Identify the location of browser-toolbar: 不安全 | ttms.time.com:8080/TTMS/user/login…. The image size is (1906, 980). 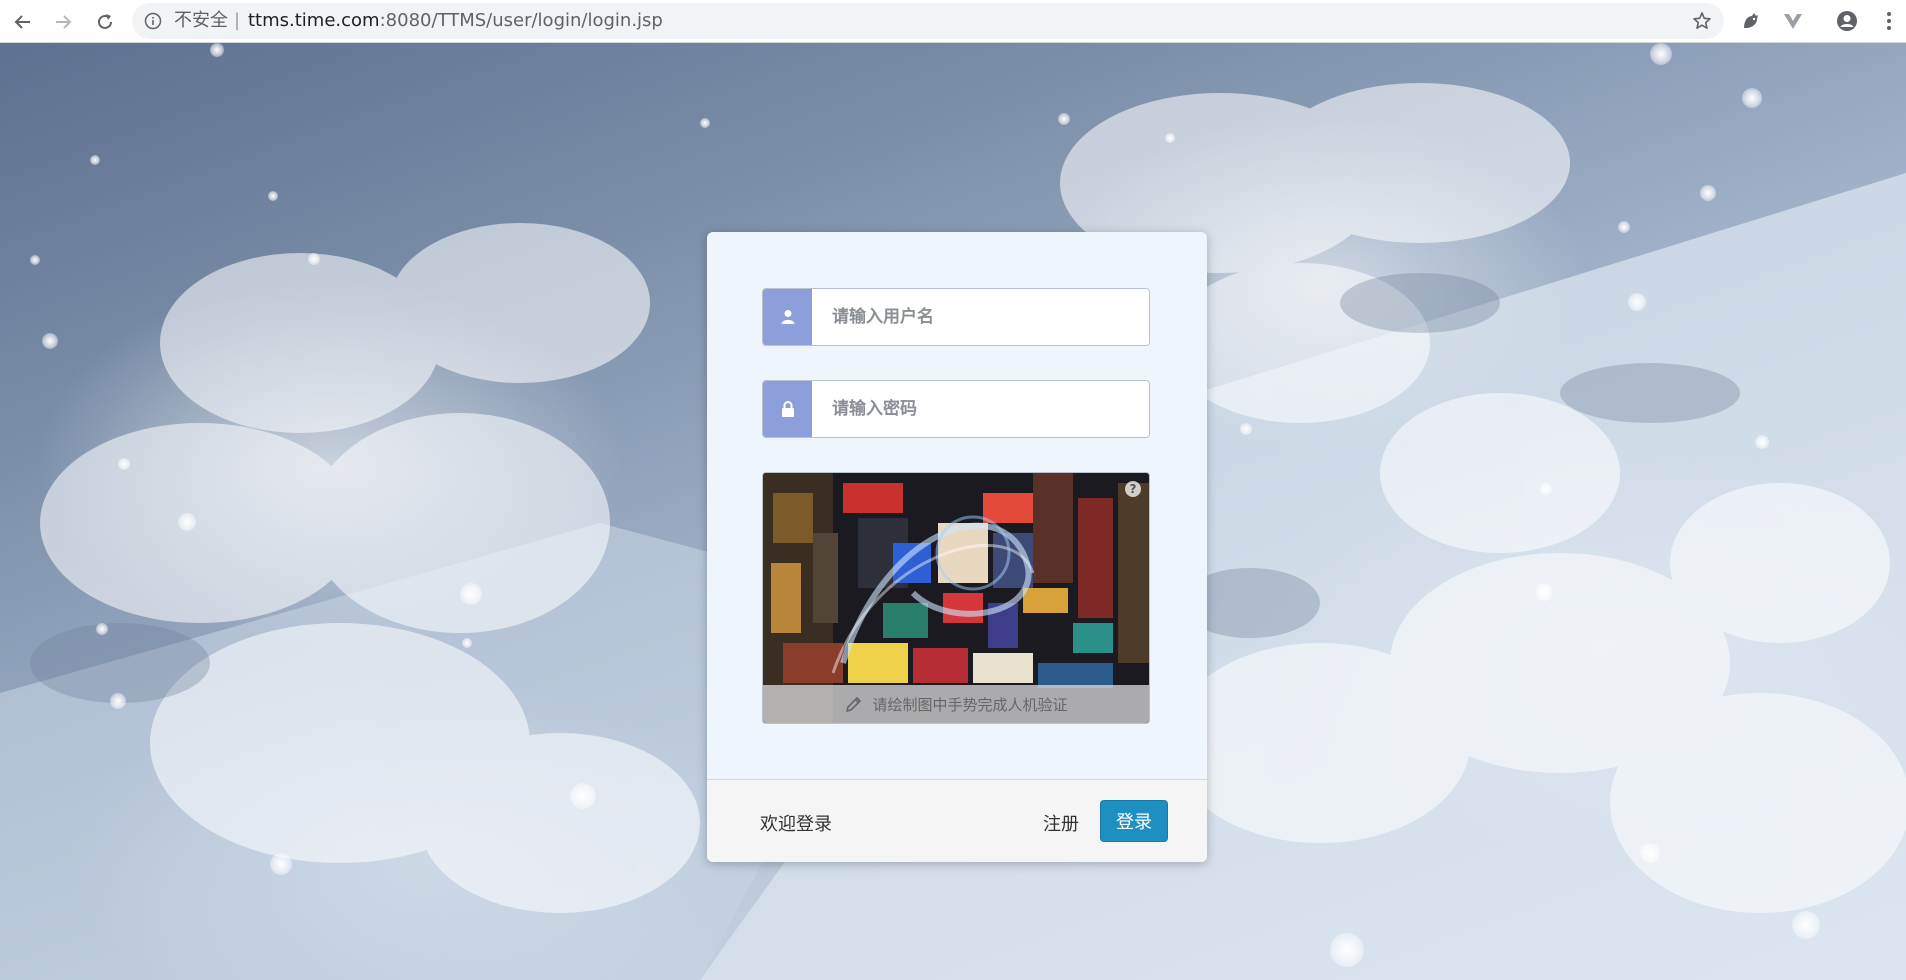
(953, 21).